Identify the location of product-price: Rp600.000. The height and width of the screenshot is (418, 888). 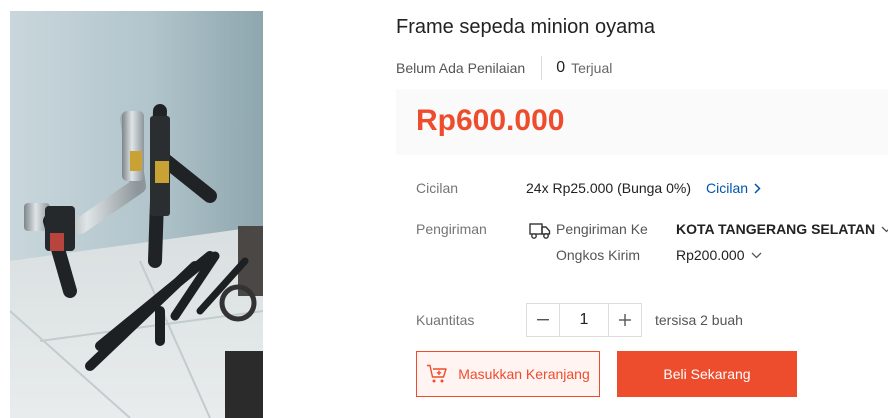
(490, 120).